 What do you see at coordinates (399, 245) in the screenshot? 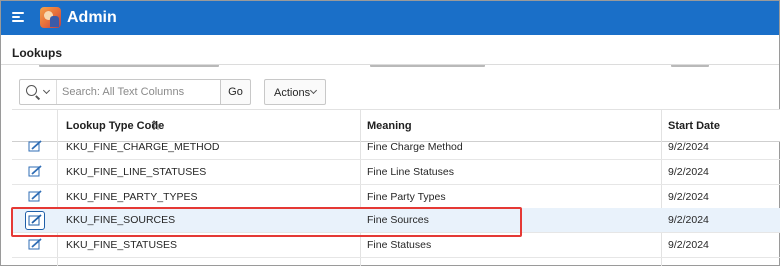
I see `cell-meaning: Fine Statuses` at bounding box center [399, 245].